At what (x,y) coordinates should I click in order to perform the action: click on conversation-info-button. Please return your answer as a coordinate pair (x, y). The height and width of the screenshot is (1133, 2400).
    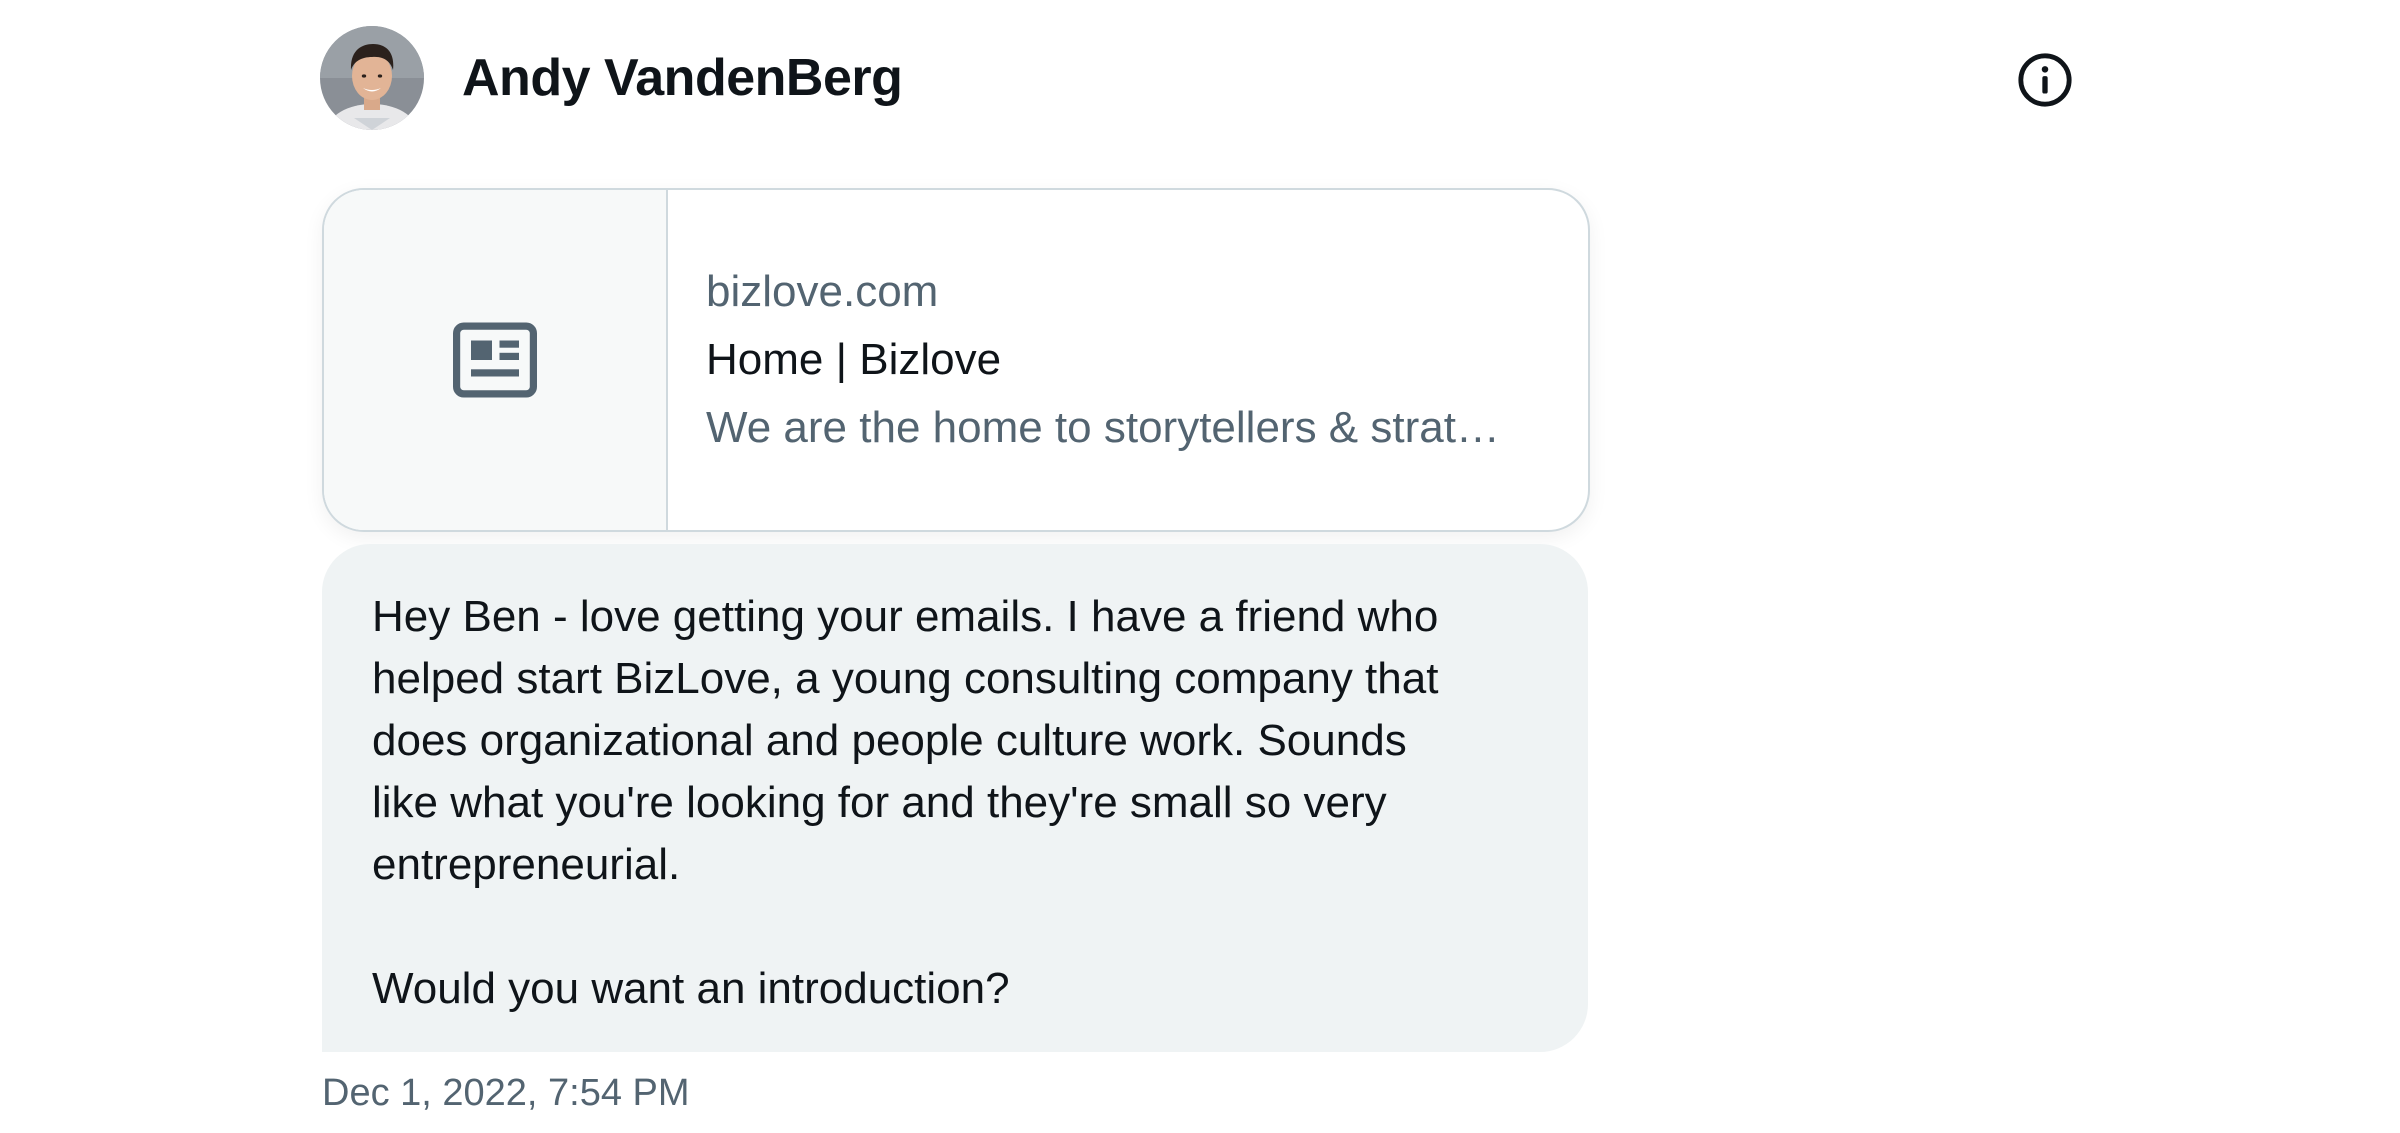
    Looking at the image, I should click on (2045, 80).